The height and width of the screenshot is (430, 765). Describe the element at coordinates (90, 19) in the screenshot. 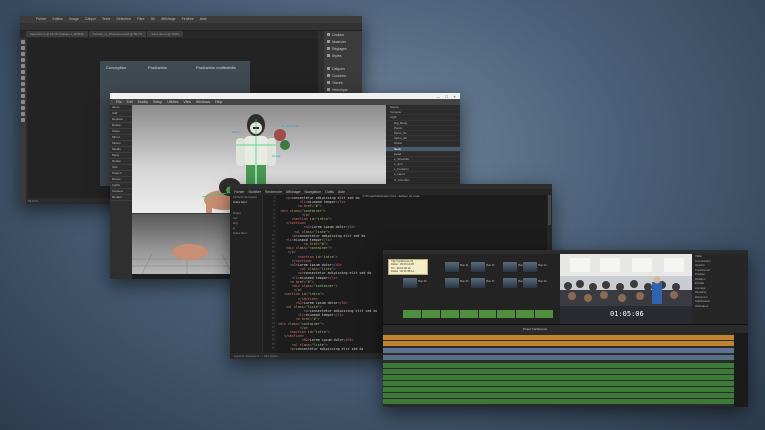

I see `ps-menu-item: Calque` at that location.